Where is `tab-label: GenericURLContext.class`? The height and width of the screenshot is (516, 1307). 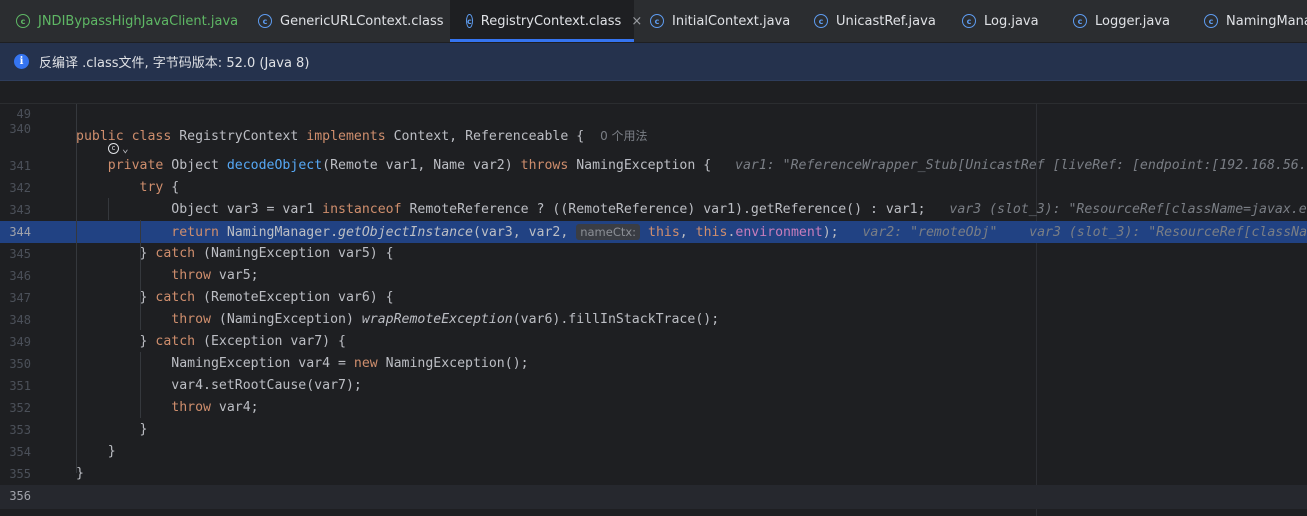
tab-label: GenericURLContext.class is located at coordinates (362, 21).